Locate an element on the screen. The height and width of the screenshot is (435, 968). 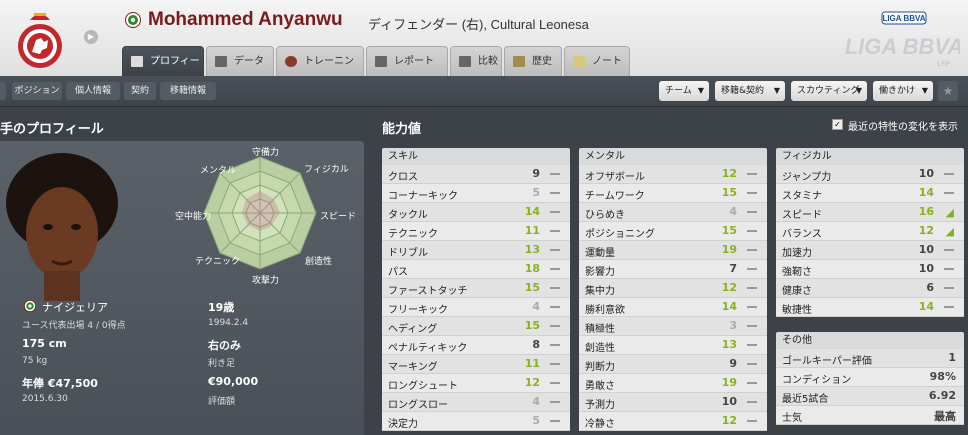
attribute-row: 強靭さ 10 is located at coordinates (870, 269).